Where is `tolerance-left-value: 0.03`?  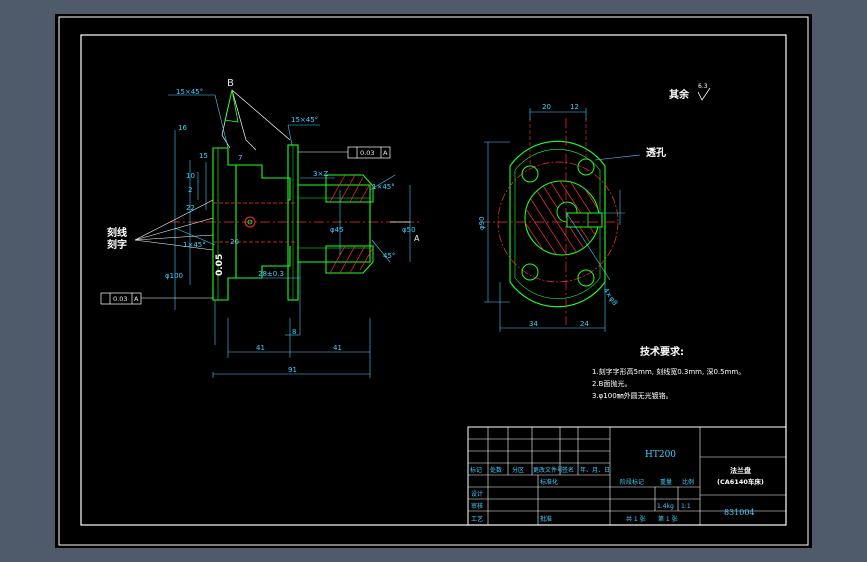
tolerance-left-value: 0.03 is located at coordinates (120, 299).